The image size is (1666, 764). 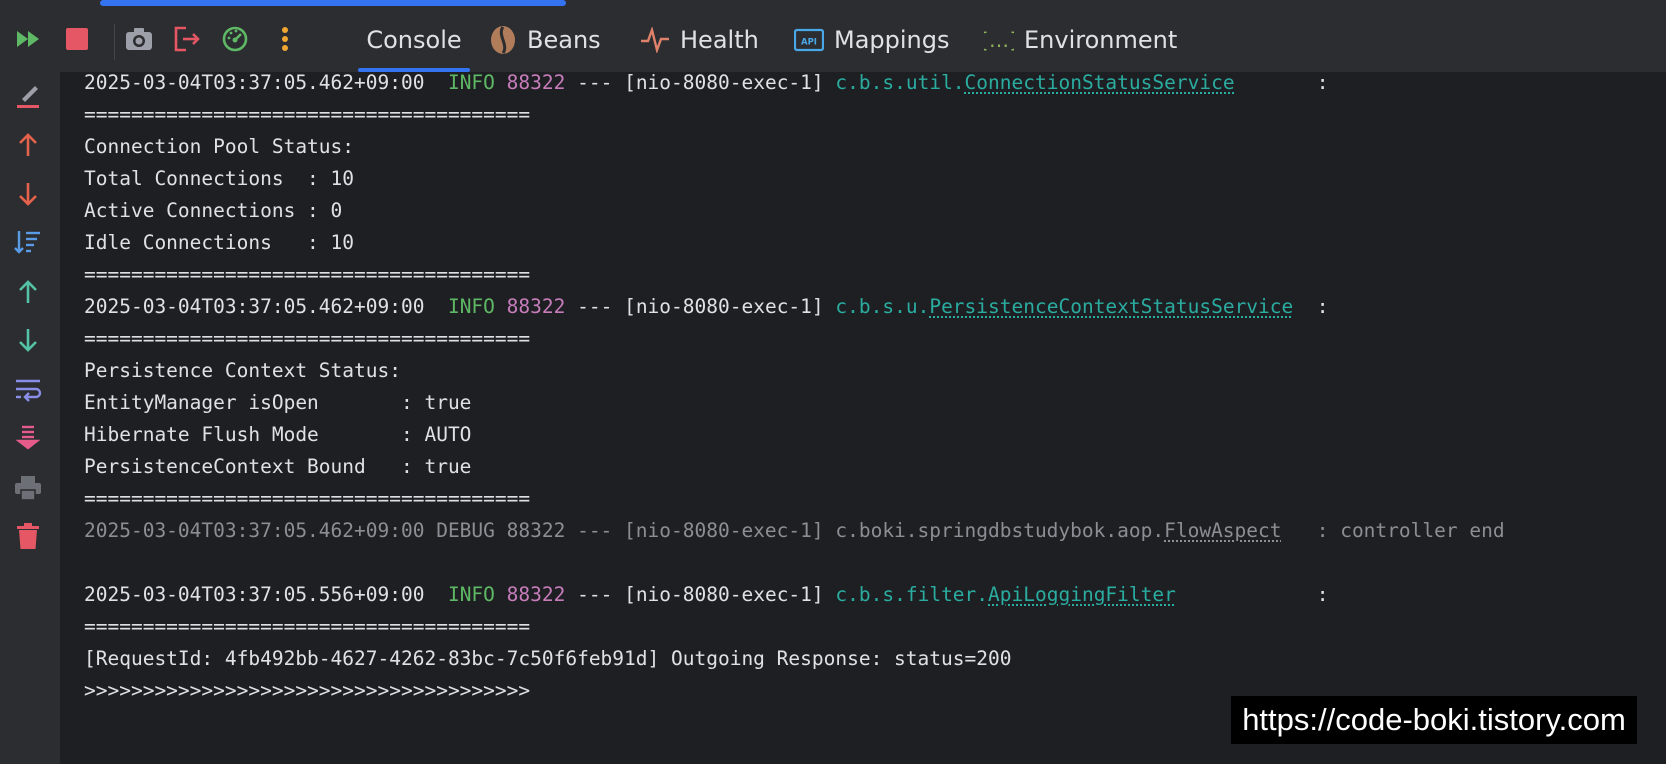 What do you see at coordinates (809, 43) in the screenshot?
I see `svg-text: API` at bounding box center [809, 43].